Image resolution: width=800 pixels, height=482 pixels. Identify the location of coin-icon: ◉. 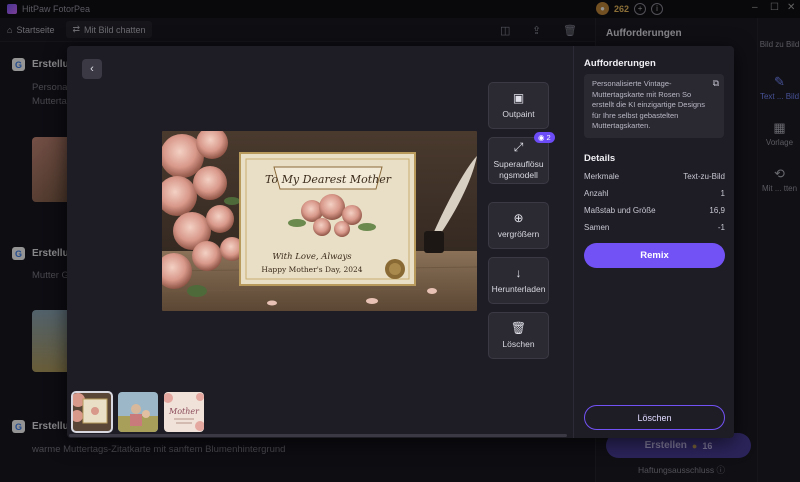
(541, 137).